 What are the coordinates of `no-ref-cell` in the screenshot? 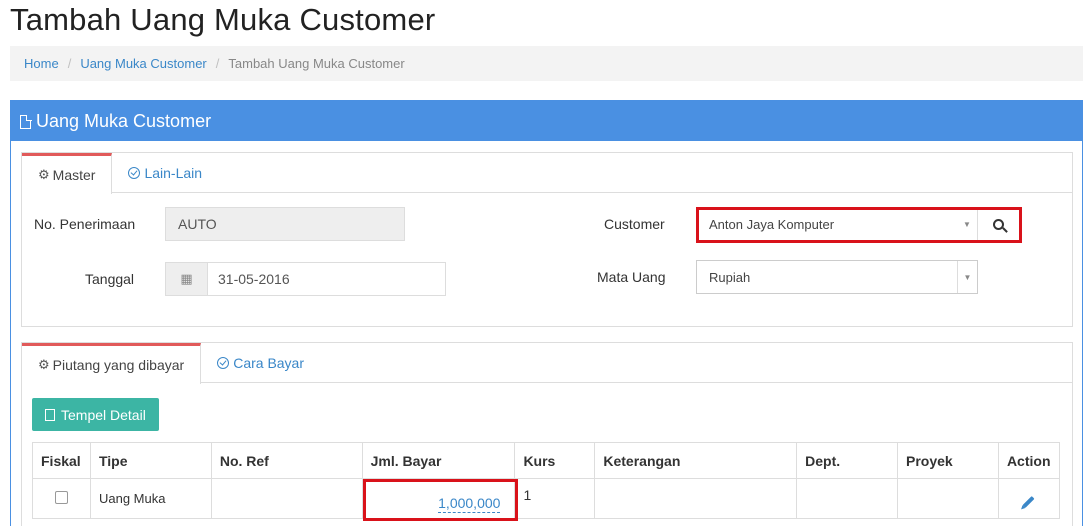 It's located at (286, 498).